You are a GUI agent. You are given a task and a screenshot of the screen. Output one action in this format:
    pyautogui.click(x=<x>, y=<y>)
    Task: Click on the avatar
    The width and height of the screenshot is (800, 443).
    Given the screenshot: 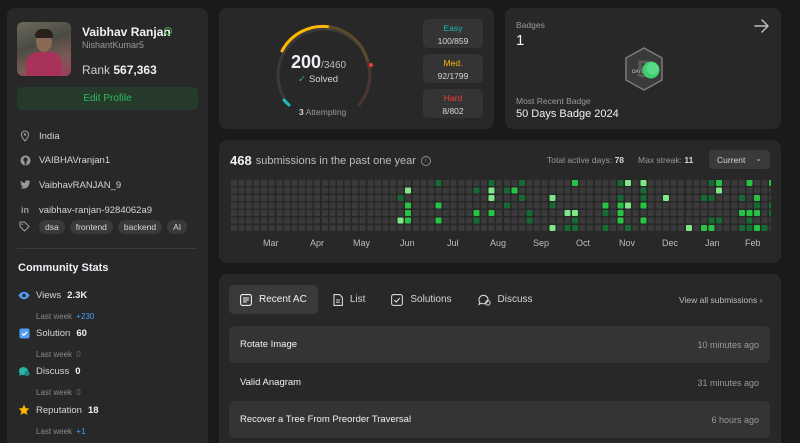 What is the action you would take?
    pyautogui.click(x=44, y=49)
    